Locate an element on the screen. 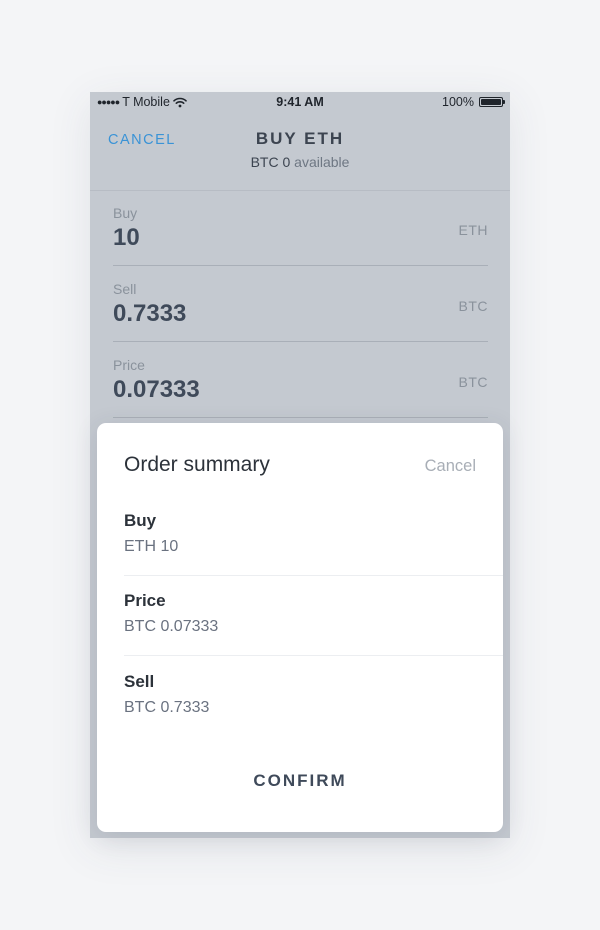 The height and width of the screenshot is (930, 600). buy-unit: ETH is located at coordinates (473, 230).